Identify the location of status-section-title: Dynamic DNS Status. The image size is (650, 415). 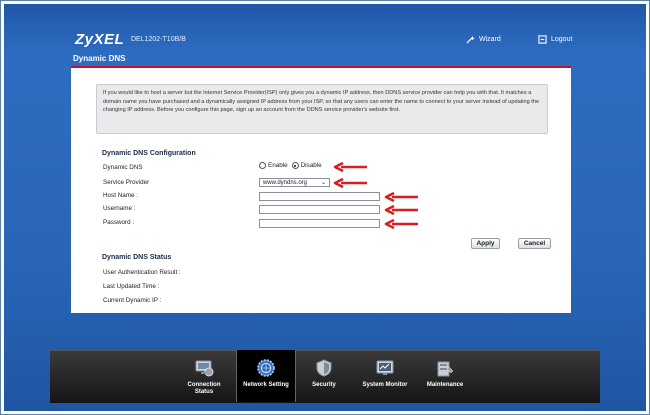
(137, 257).